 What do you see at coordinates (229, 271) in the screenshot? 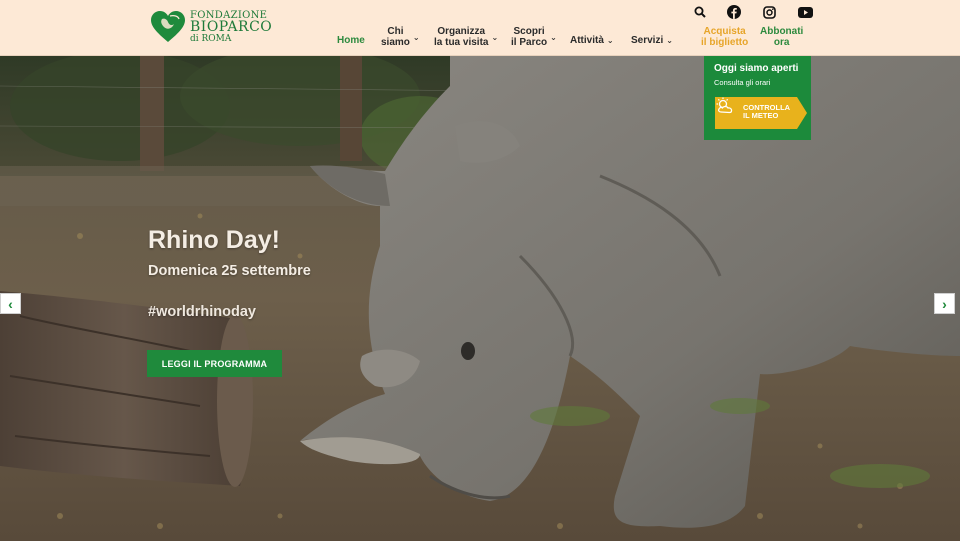
I see `hero-subtitle: Domenica 25 settembre` at bounding box center [229, 271].